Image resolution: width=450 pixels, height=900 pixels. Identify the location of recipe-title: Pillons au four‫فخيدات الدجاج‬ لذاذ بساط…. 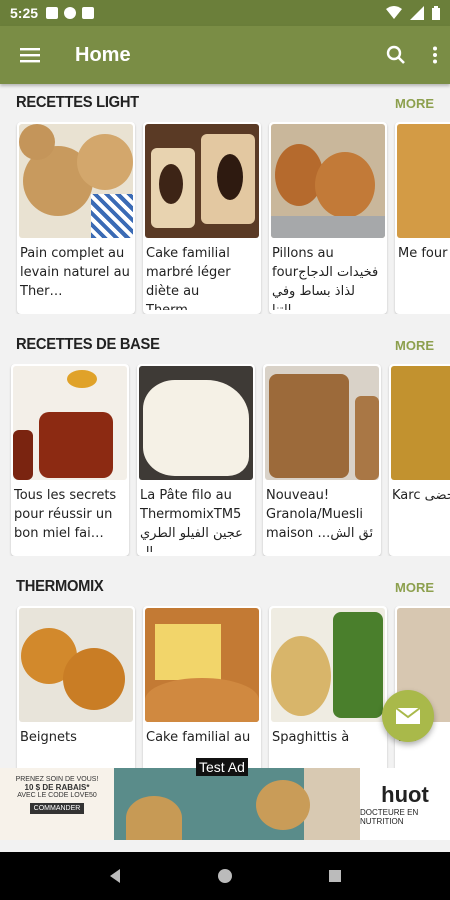
(325, 278).